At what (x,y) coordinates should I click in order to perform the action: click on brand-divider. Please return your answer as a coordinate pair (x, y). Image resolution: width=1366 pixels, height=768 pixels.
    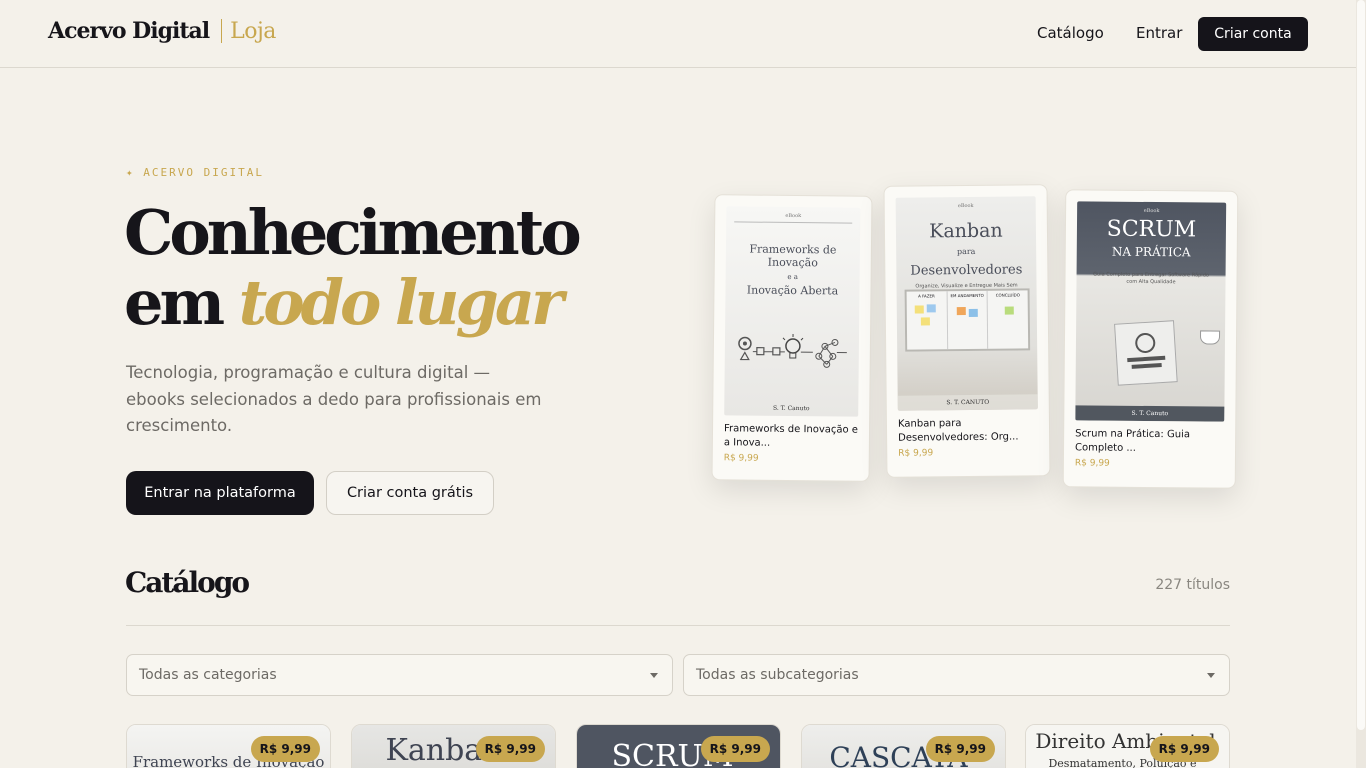
    Looking at the image, I should click on (222, 31).